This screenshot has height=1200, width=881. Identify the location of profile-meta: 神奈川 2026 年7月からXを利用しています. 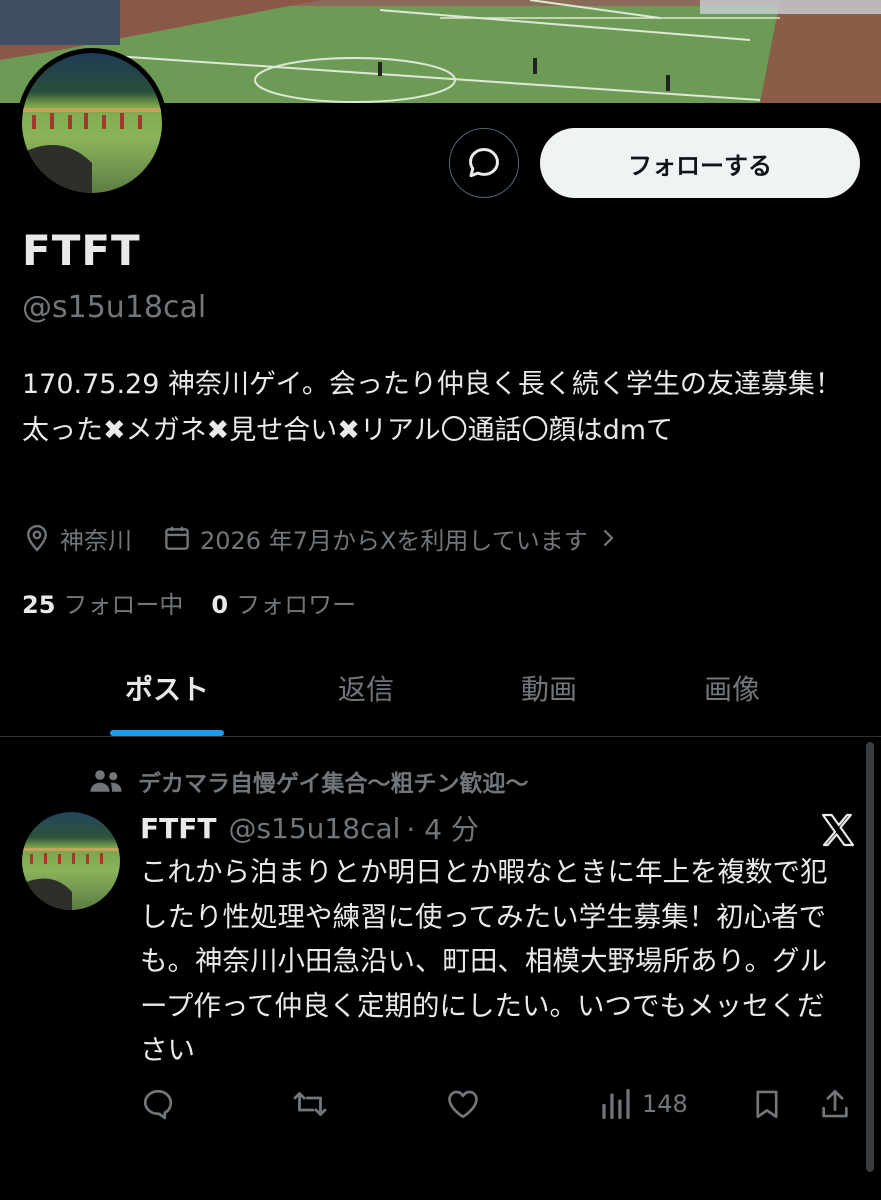
(321, 538).